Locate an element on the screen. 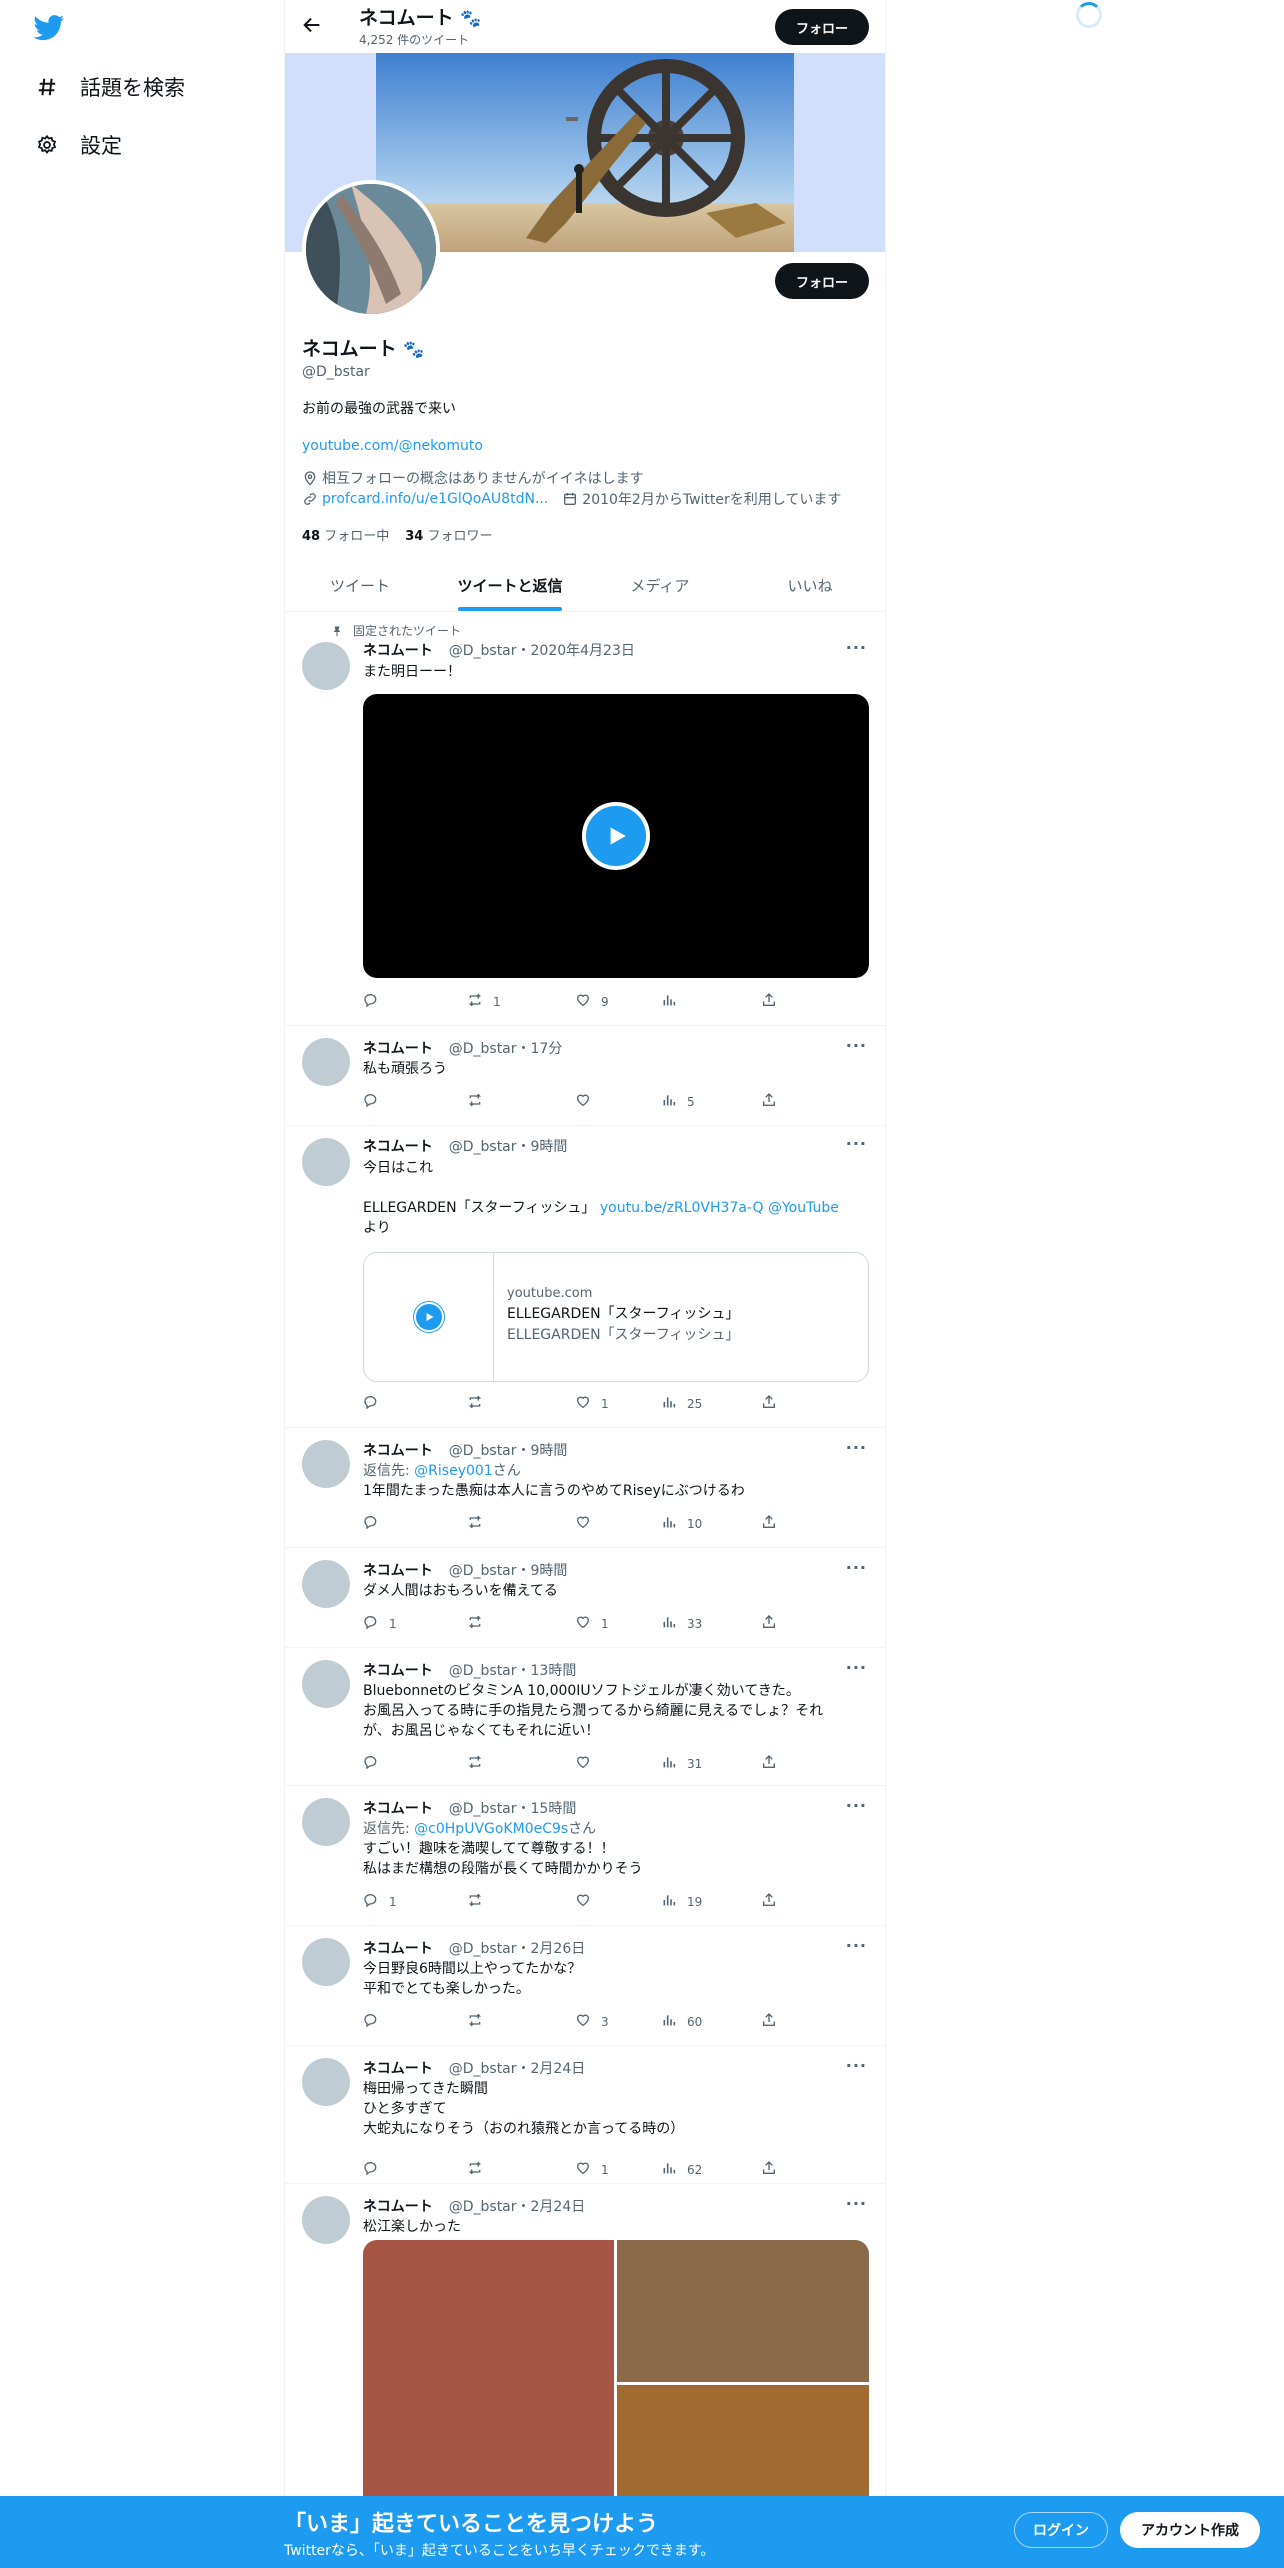  tweet-image is located at coordinates (488, 2390).